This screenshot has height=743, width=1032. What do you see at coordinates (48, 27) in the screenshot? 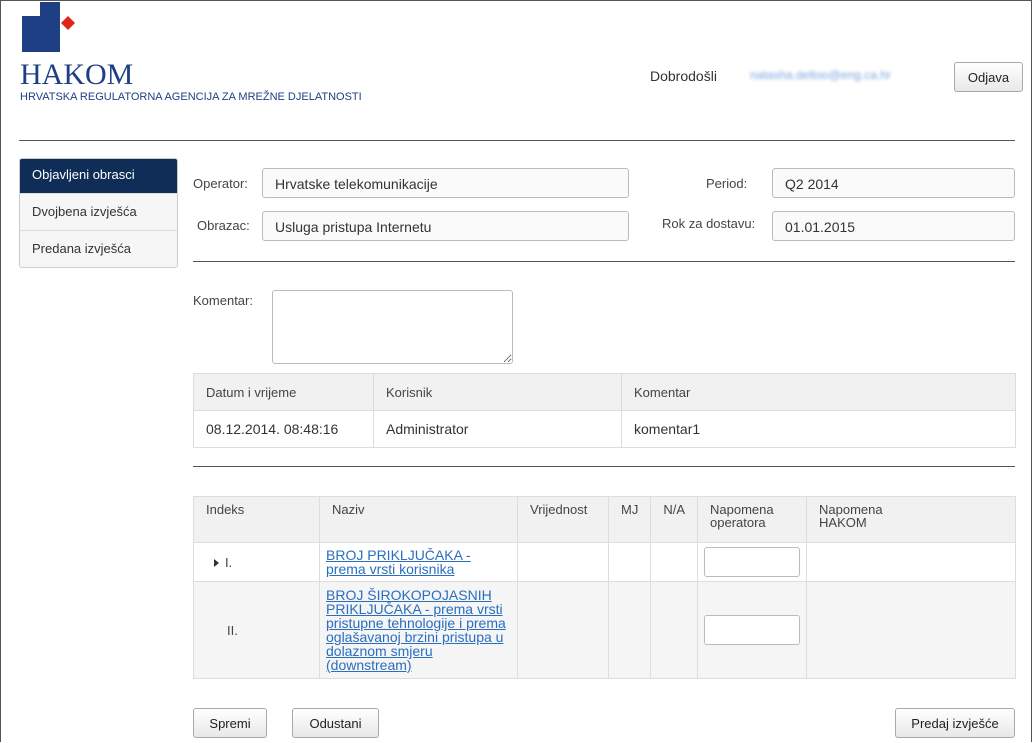
I see `hakom-logo-icon` at bounding box center [48, 27].